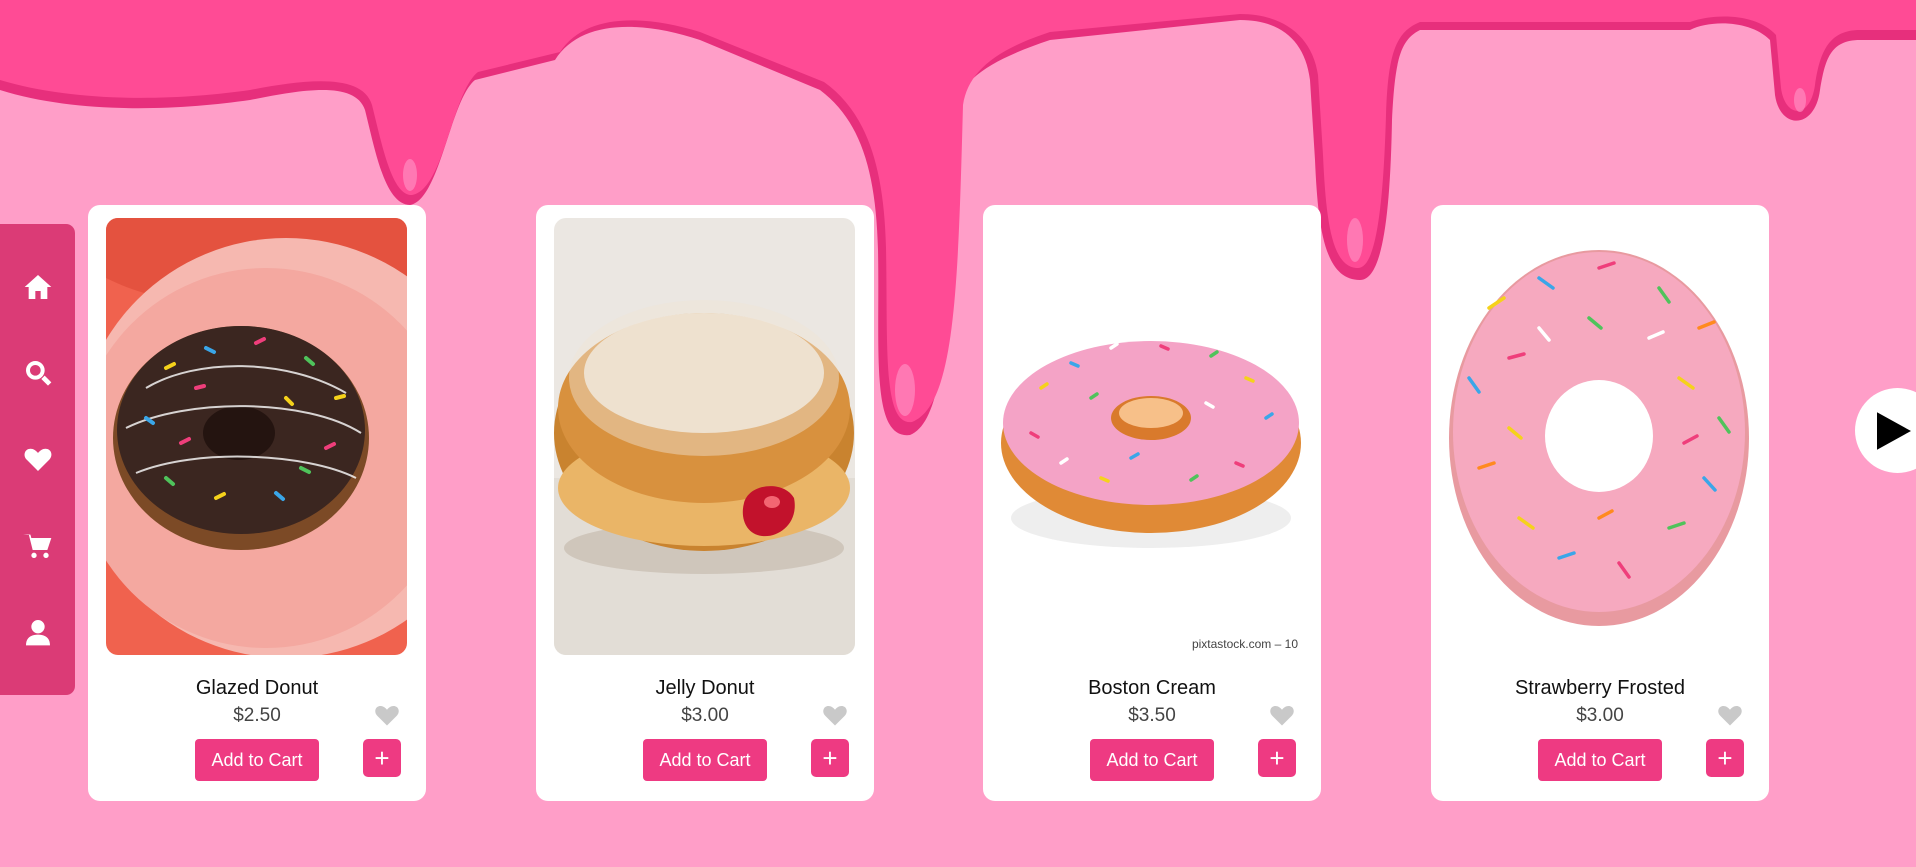  I want to click on play-right-icon, so click(1894, 430).